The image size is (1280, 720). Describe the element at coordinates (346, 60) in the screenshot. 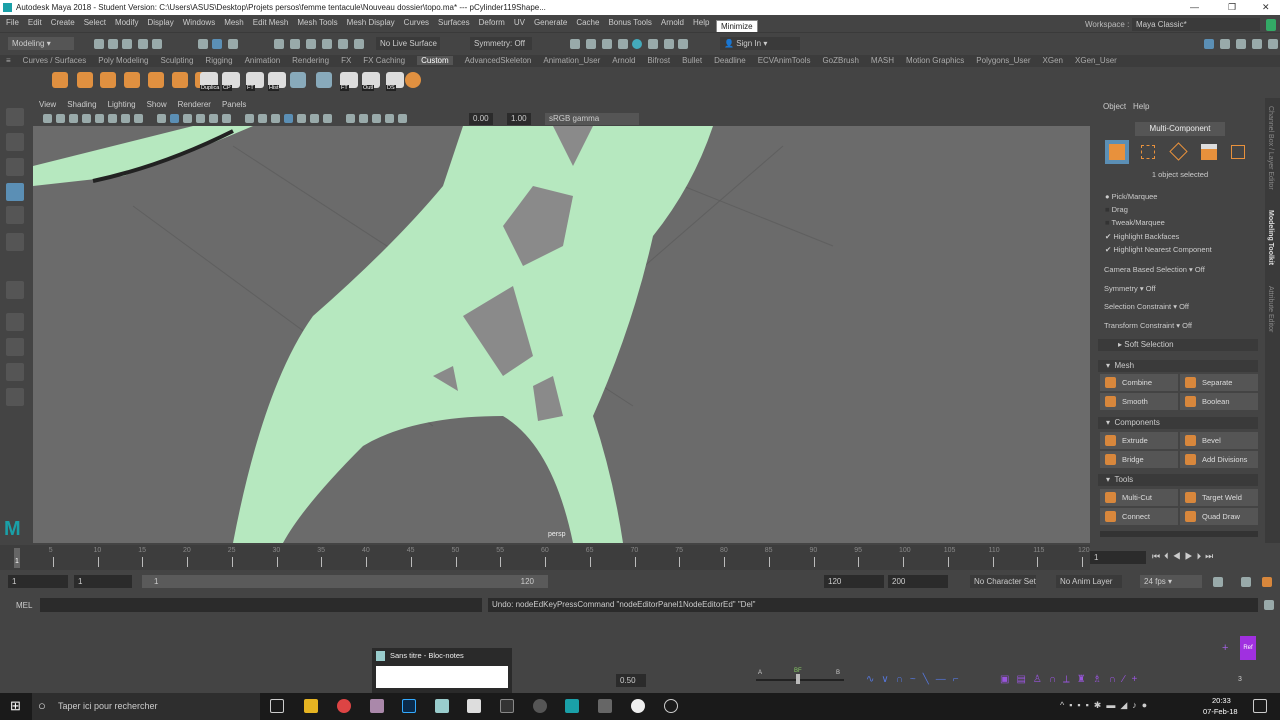

I see `shelf-tab: FX` at that location.